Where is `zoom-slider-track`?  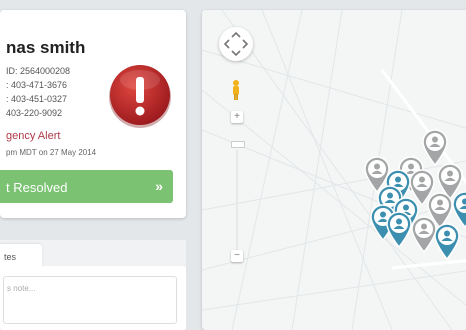 zoom-slider-track is located at coordinates (237, 200).